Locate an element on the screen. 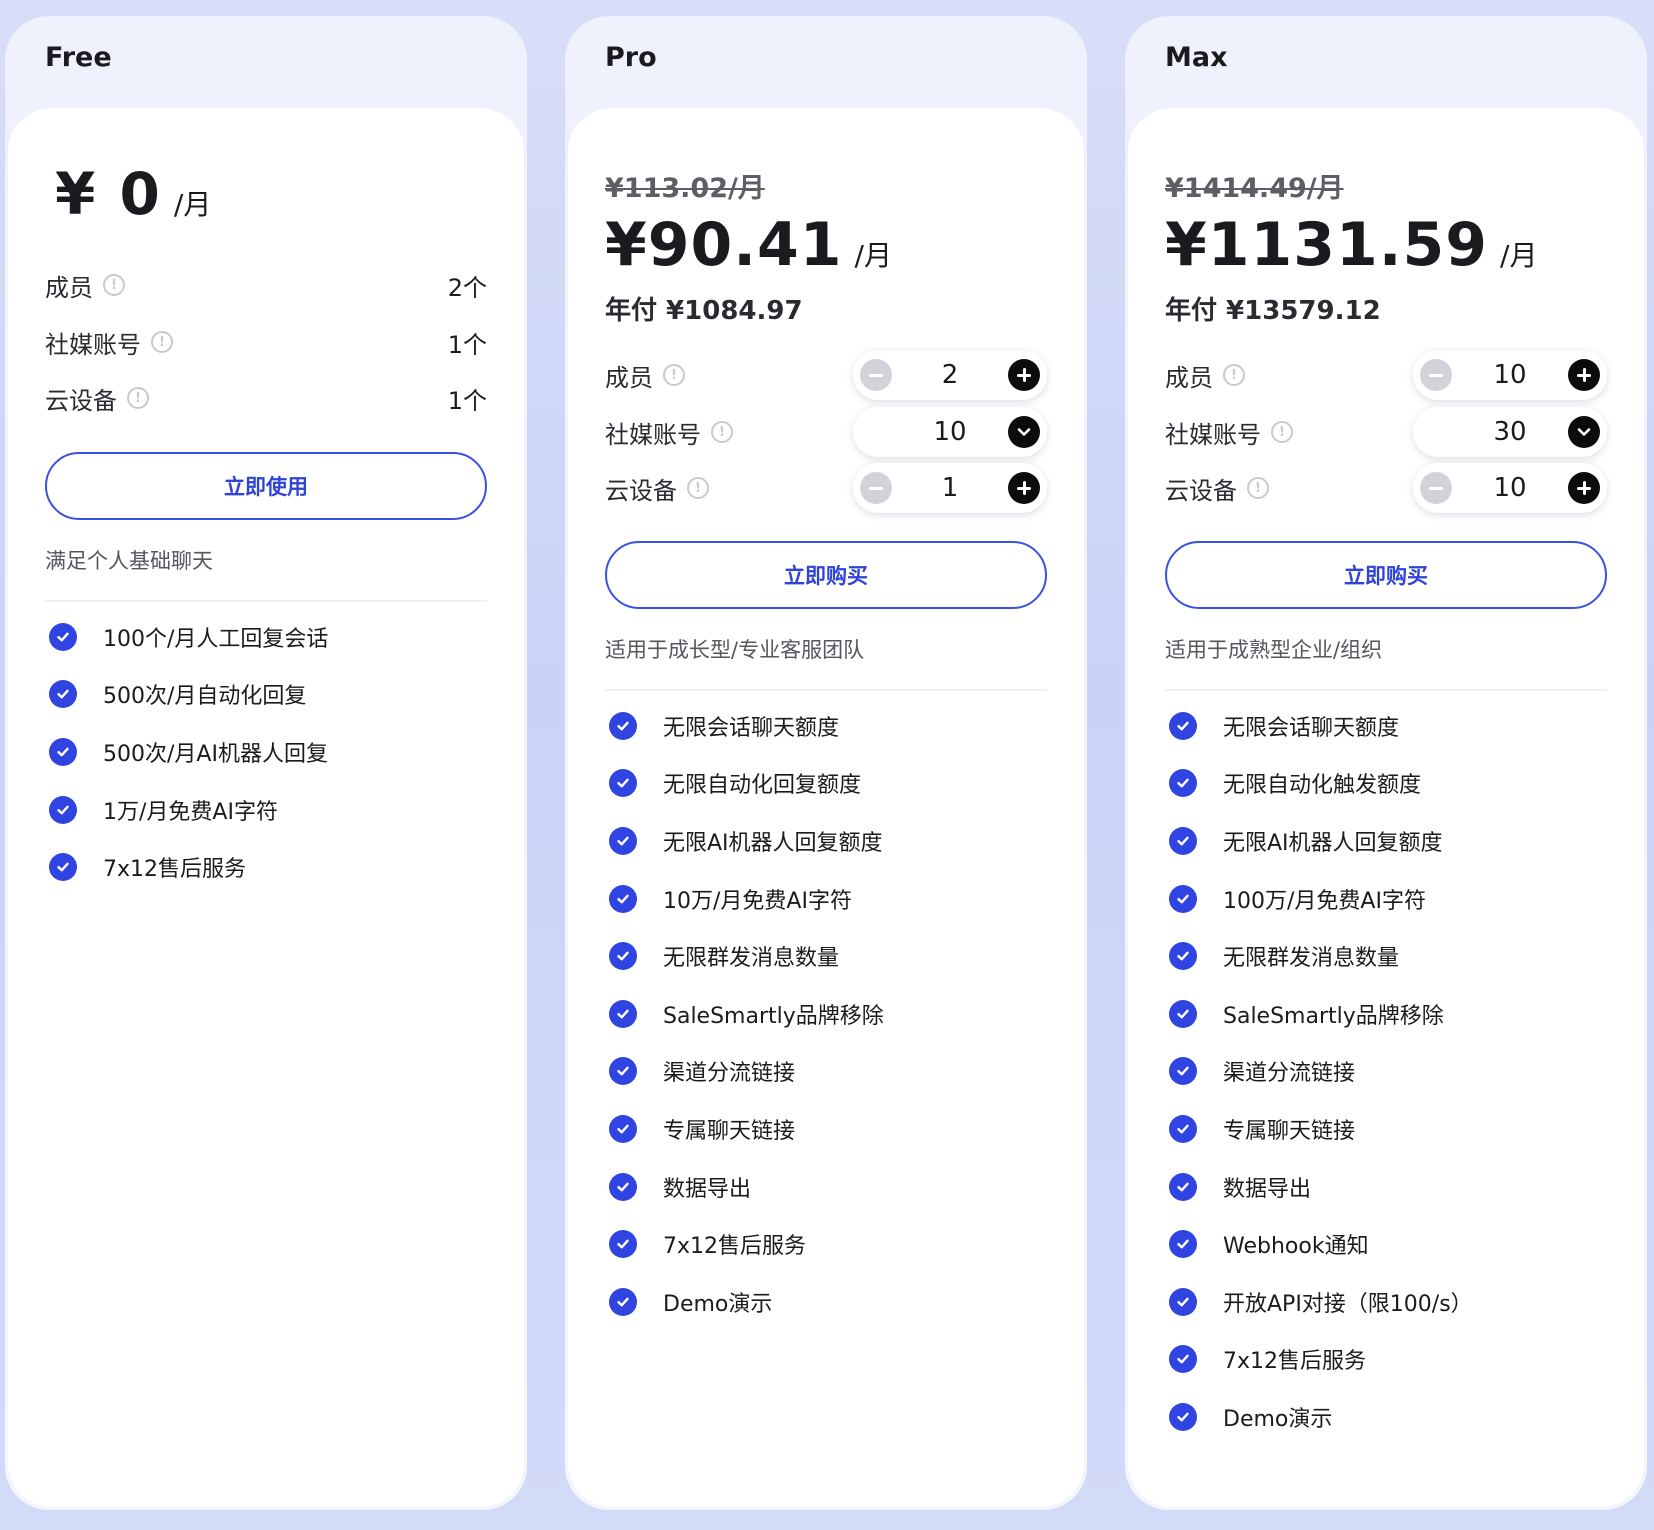  list-item: Webhook通知 is located at coordinates (1386, 1244).